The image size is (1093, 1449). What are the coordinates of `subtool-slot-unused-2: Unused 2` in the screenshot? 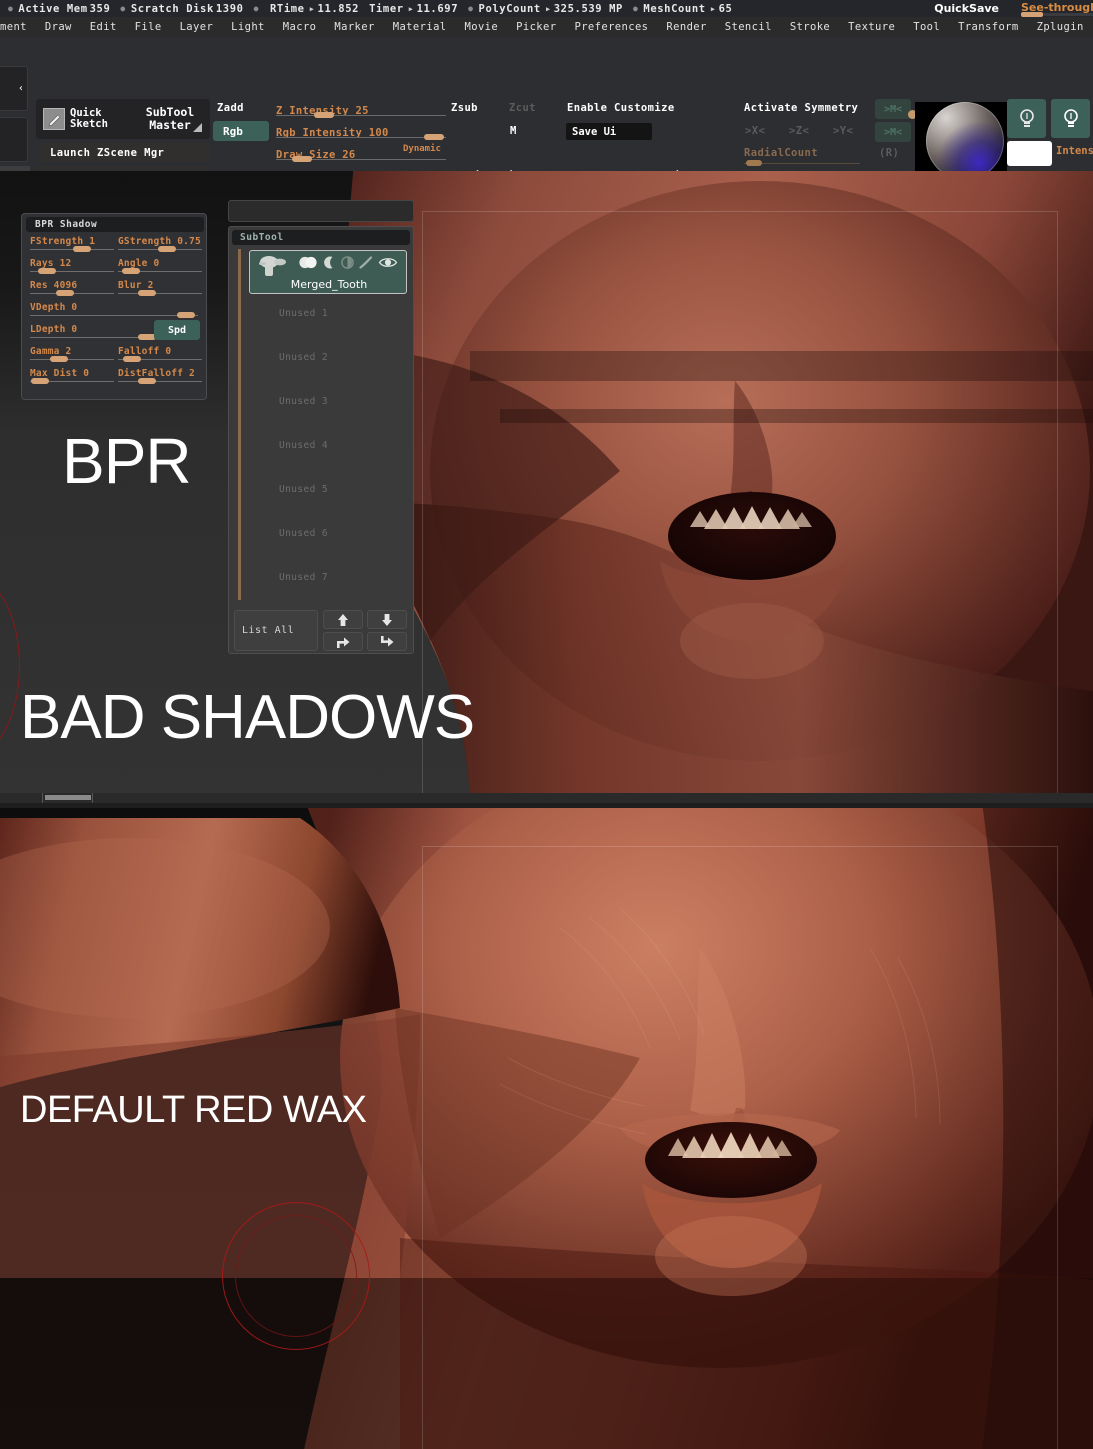 It's located at (328, 372).